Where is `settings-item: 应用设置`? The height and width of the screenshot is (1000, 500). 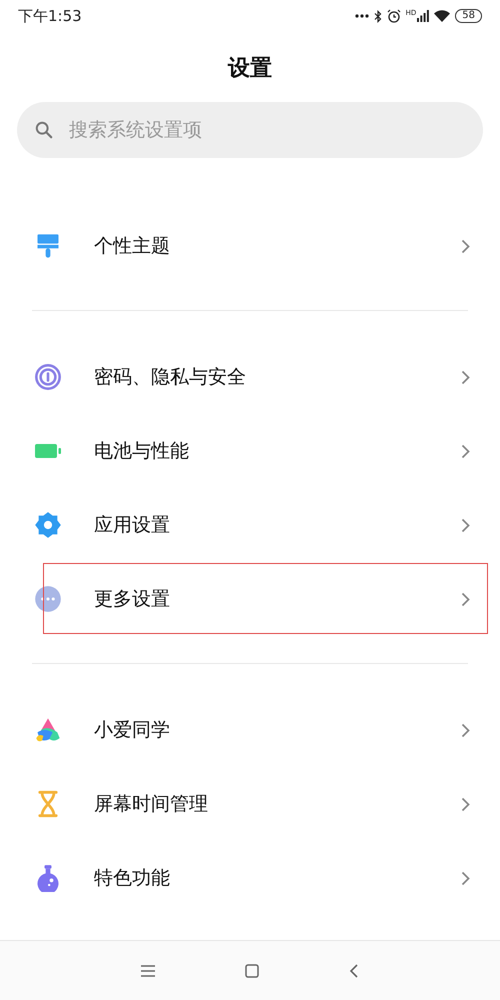 settings-item: 应用设置 is located at coordinates (250, 525).